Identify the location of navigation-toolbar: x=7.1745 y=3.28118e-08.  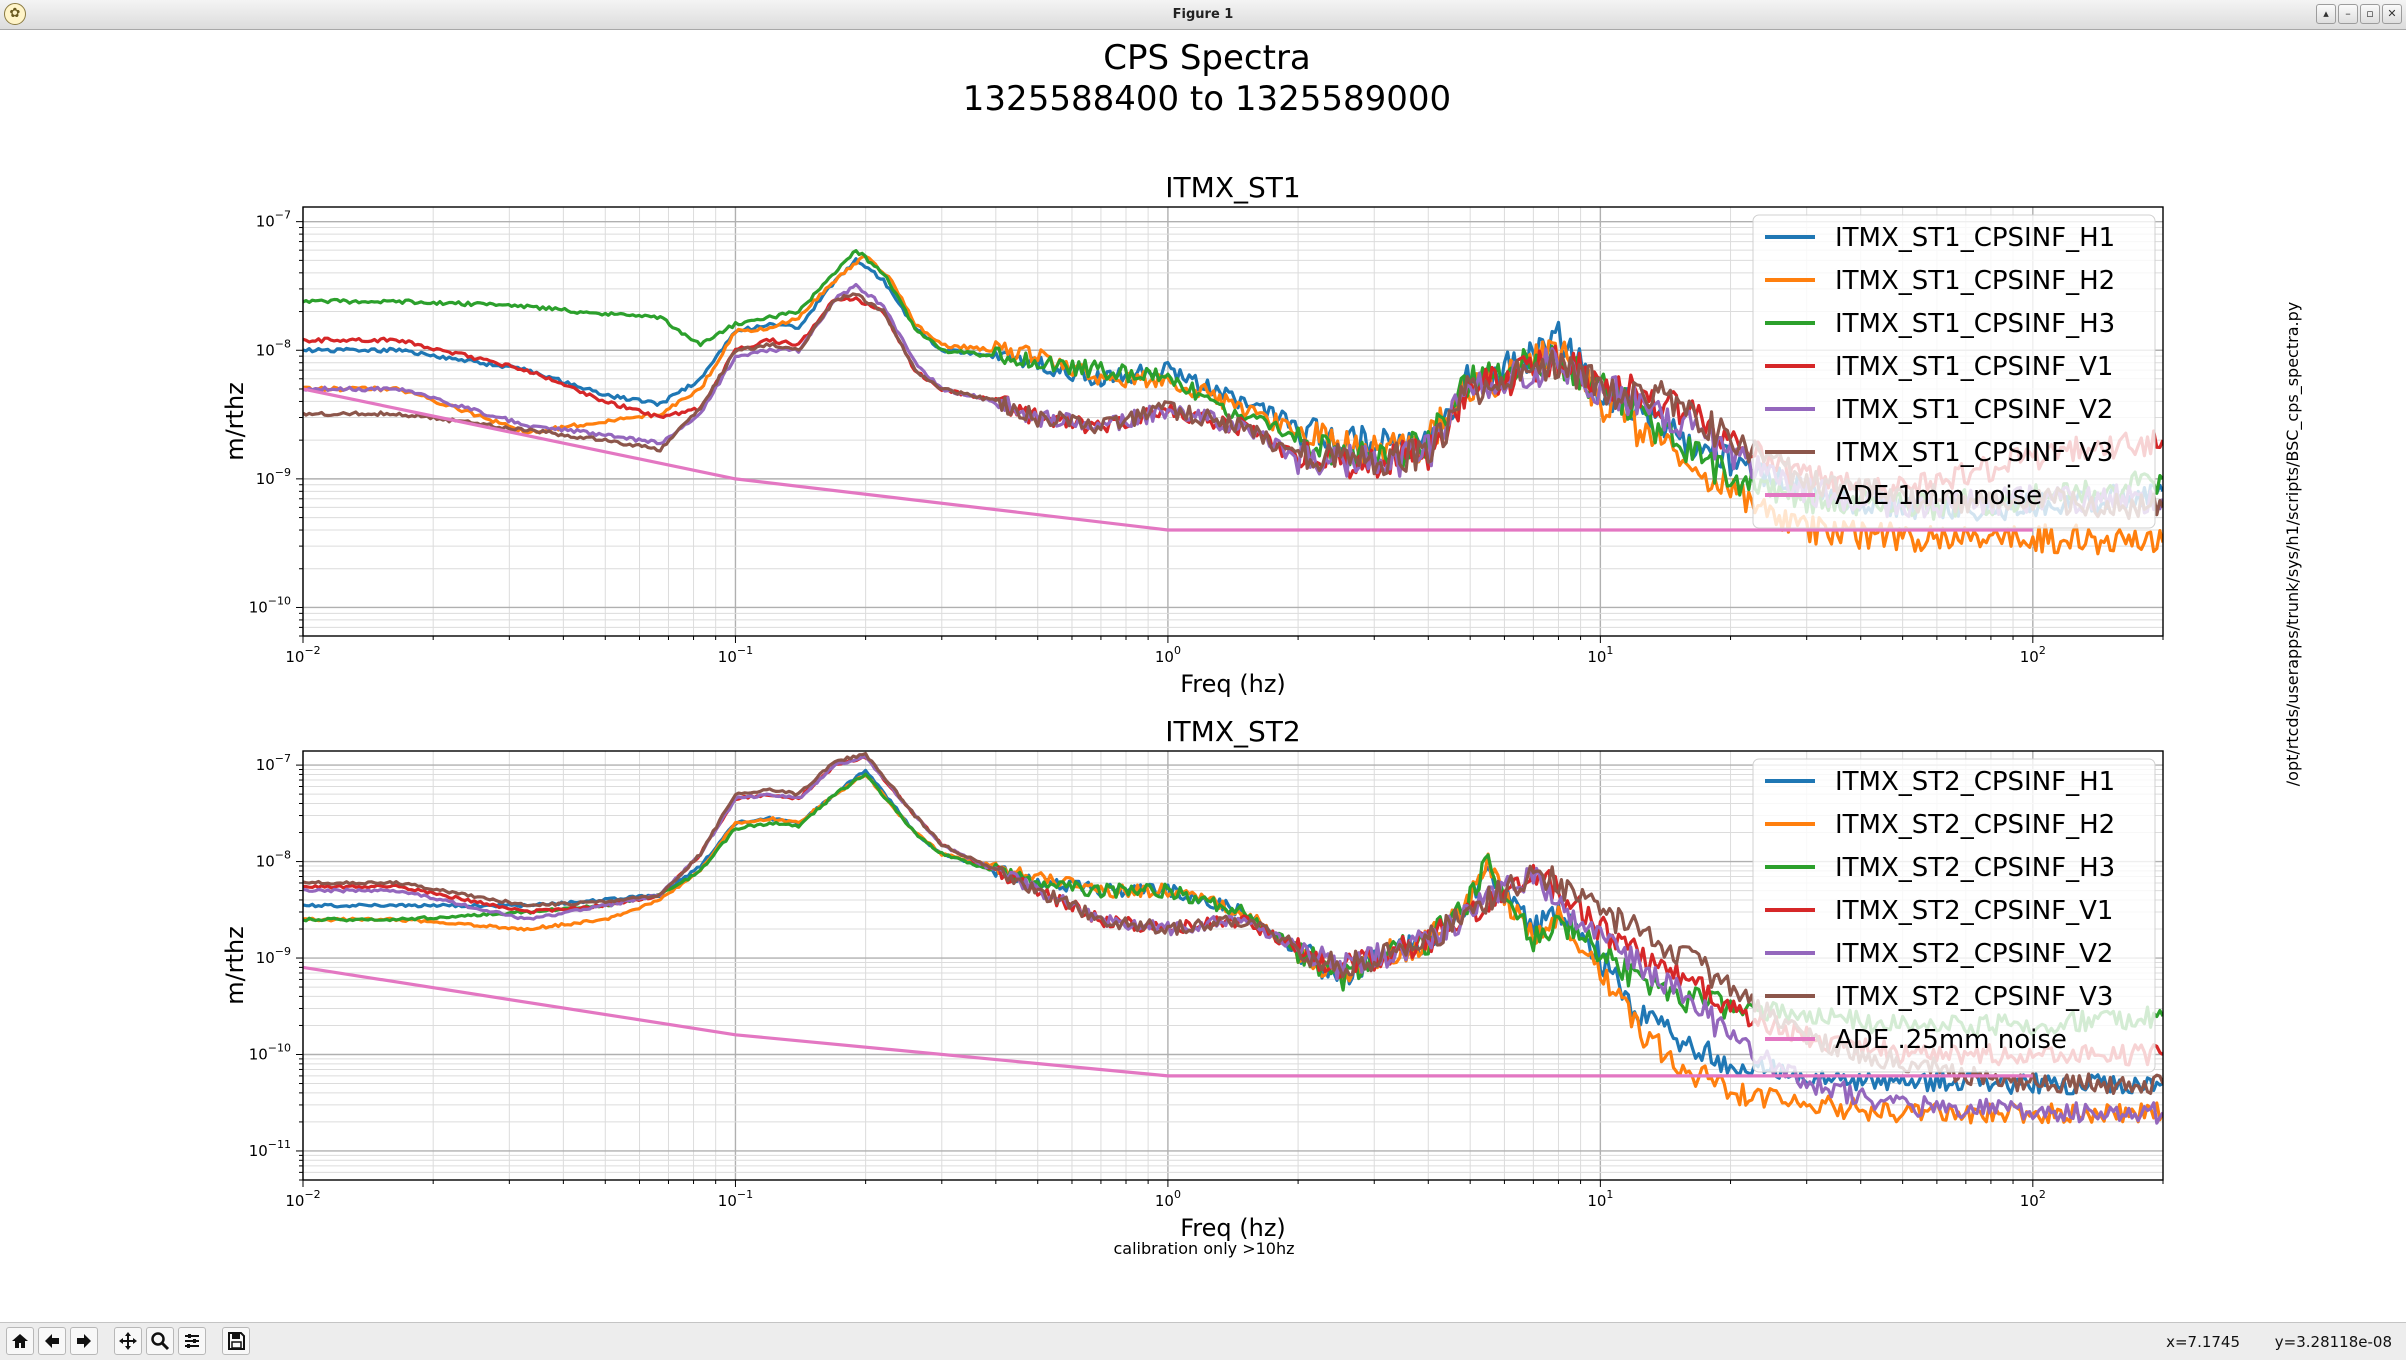
(1203, 1341).